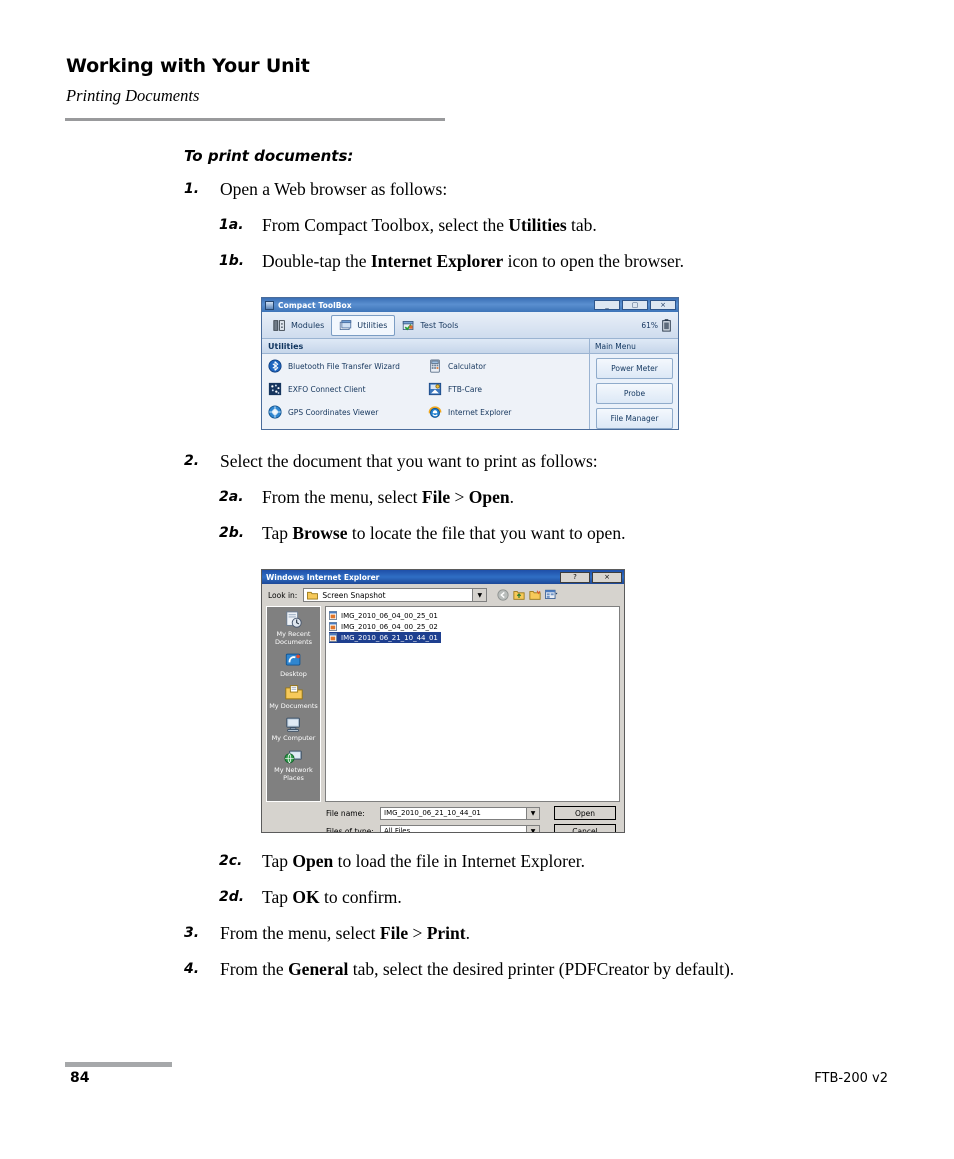  I want to click on place-desktop: Desktop, so click(293, 665).